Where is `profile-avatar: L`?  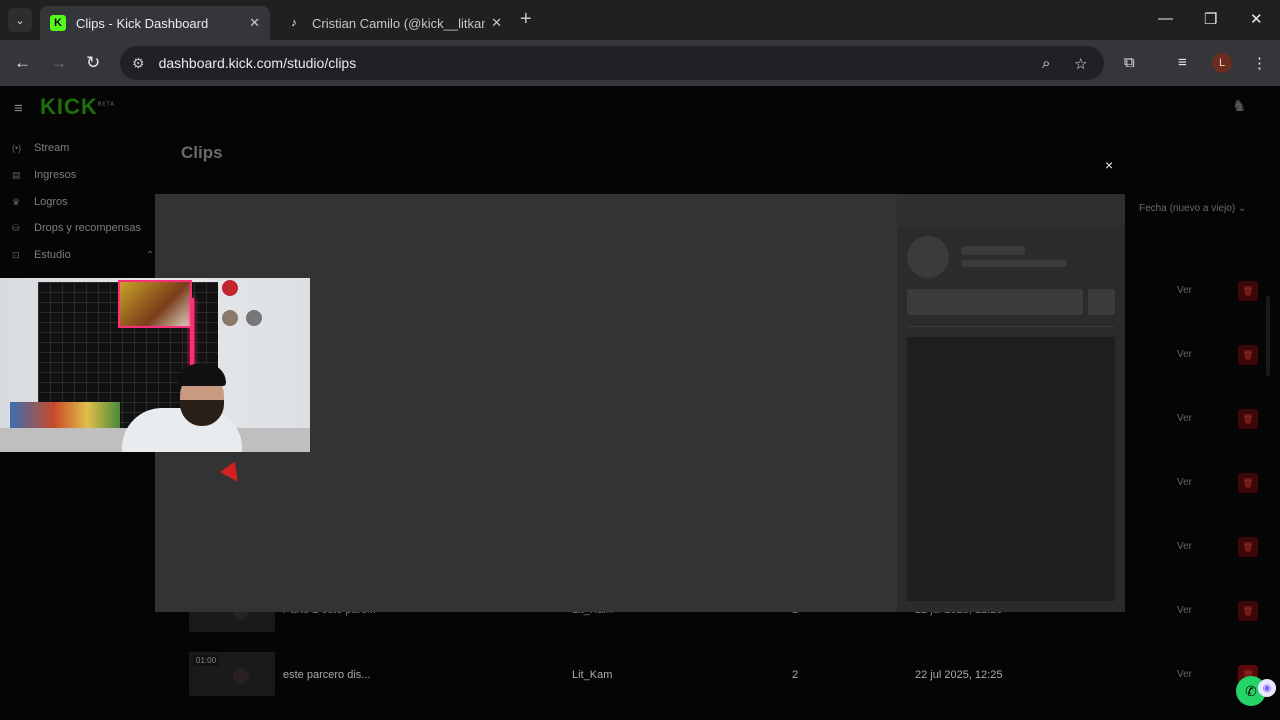
profile-avatar: L is located at coordinates (1222, 63).